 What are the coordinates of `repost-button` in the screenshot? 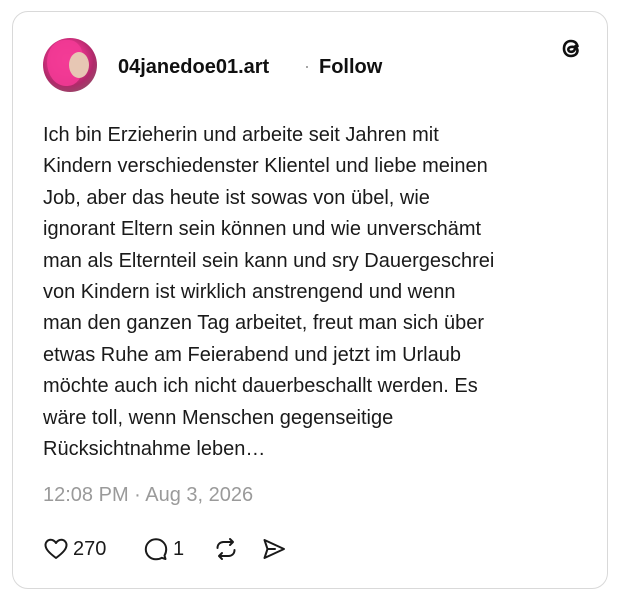 It's located at (226, 549).